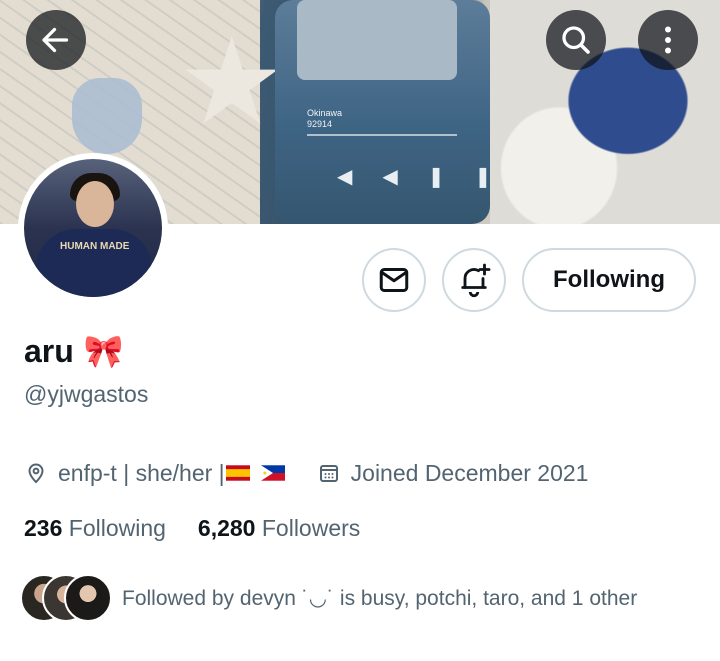 This screenshot has width=720, height=661. What do you see at coordinates (328, 473) in the screenshot?
I see `calendar-icon` at bounding box center [328, 473].